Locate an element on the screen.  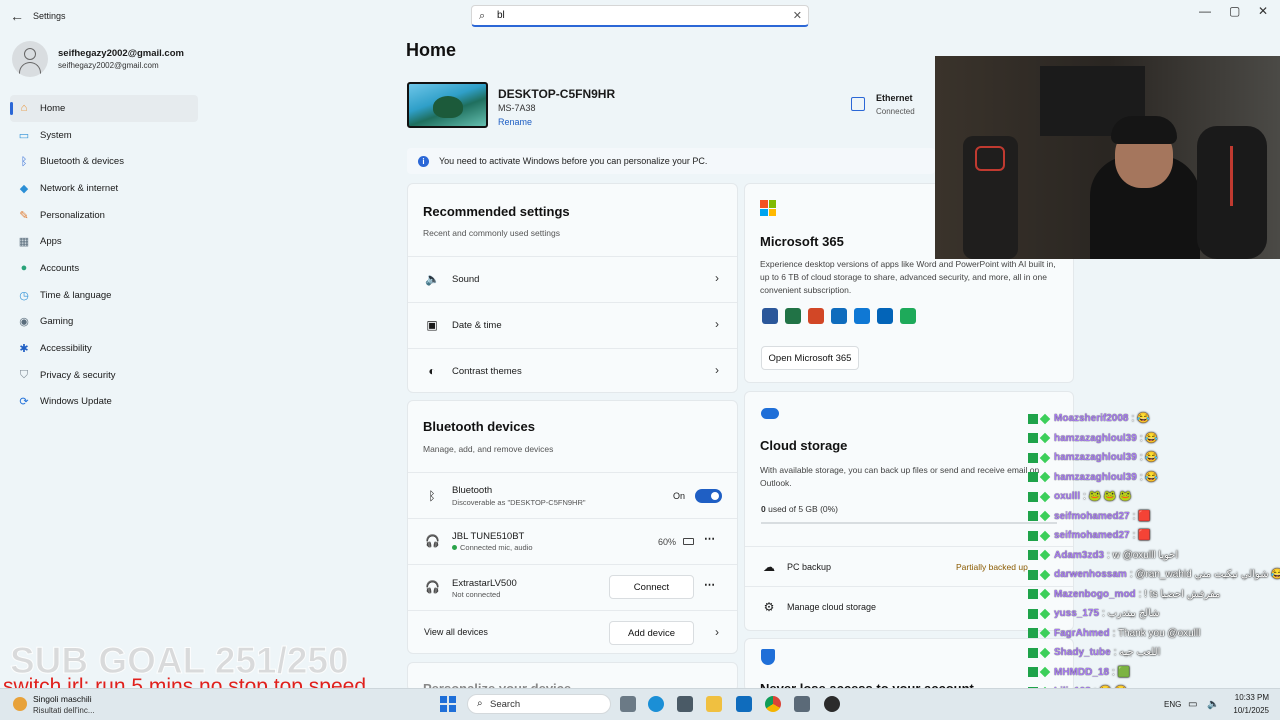
sidebar-item-privacy: ⛉ Privacy & security is located at coordinates (104, 375).